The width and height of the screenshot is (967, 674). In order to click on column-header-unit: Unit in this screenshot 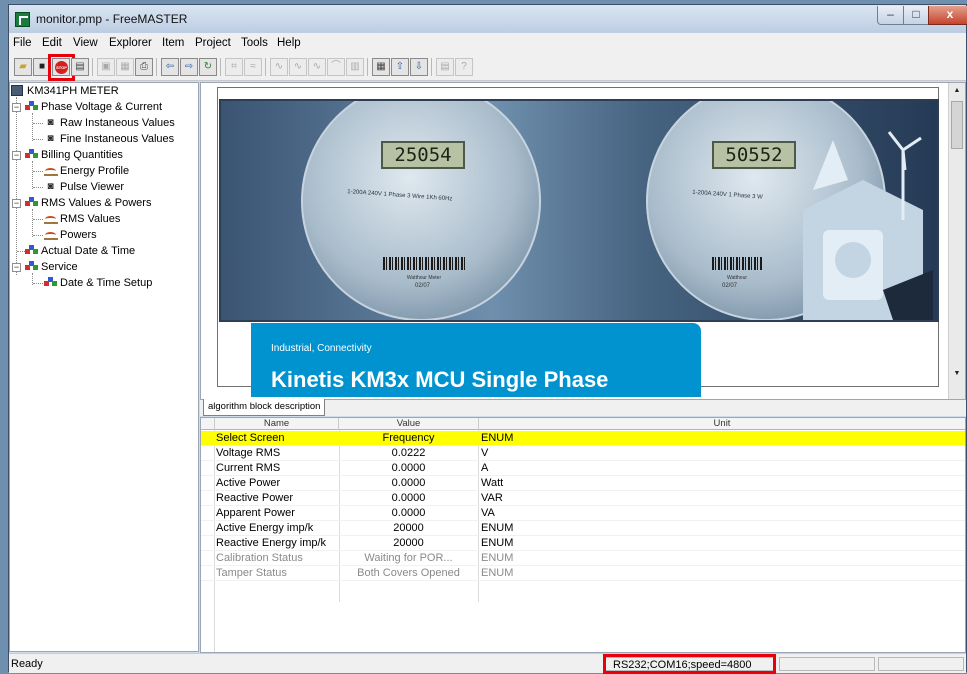, I will do `click(722, 424)`.